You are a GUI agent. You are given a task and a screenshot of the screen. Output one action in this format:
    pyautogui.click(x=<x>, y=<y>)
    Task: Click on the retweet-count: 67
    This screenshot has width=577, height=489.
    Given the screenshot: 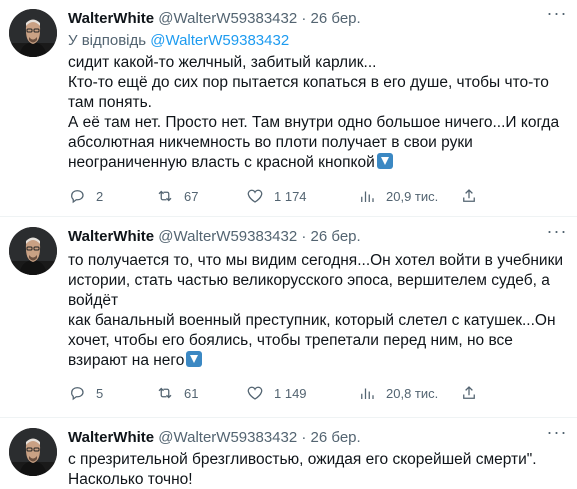 What is the action you would take?
    pyautogui.click(x=191, y=196)
    